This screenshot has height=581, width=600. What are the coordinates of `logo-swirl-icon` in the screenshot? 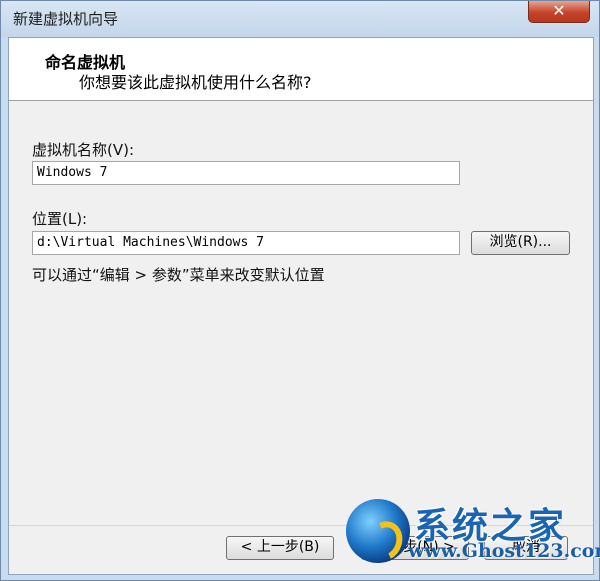 It's located at (385, 541).